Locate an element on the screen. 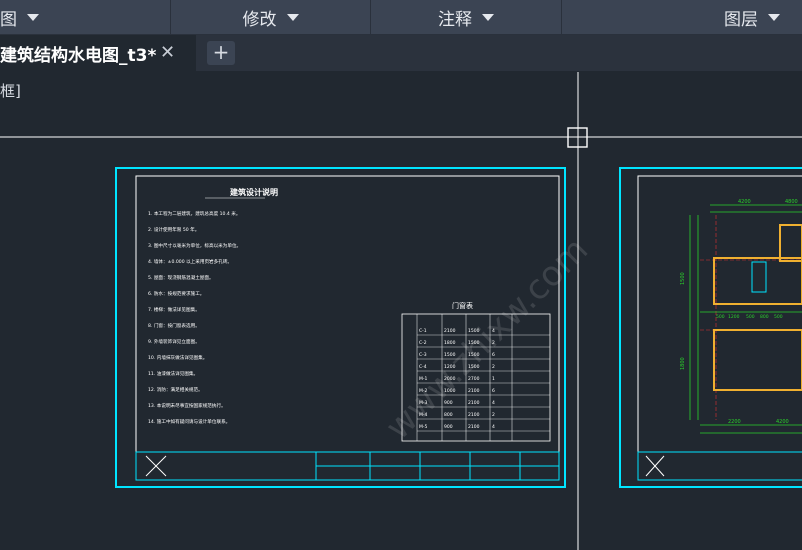  ribbon-panel-draw: 图 is located at coordinates (85, 17).